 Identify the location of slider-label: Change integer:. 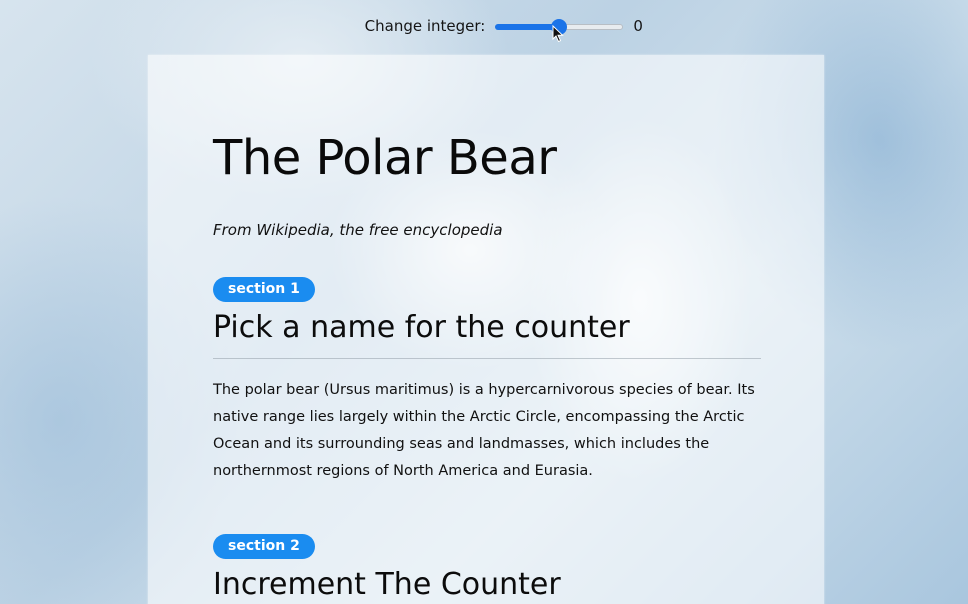
(425, 26).